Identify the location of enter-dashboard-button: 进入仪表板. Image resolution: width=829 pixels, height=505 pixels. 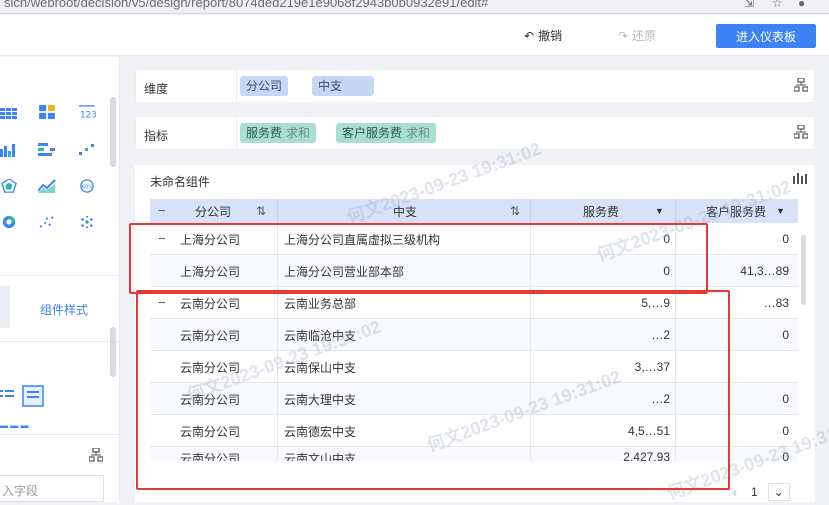
(766, 36).